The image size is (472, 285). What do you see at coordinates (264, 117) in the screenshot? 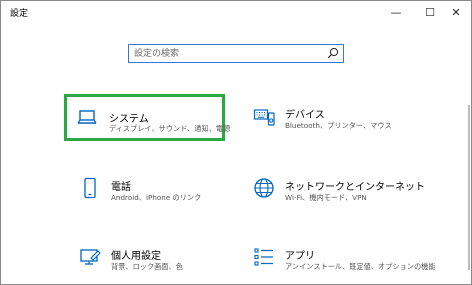
I see `keyboard-speaker-icon` at bounding box center [264, 117].